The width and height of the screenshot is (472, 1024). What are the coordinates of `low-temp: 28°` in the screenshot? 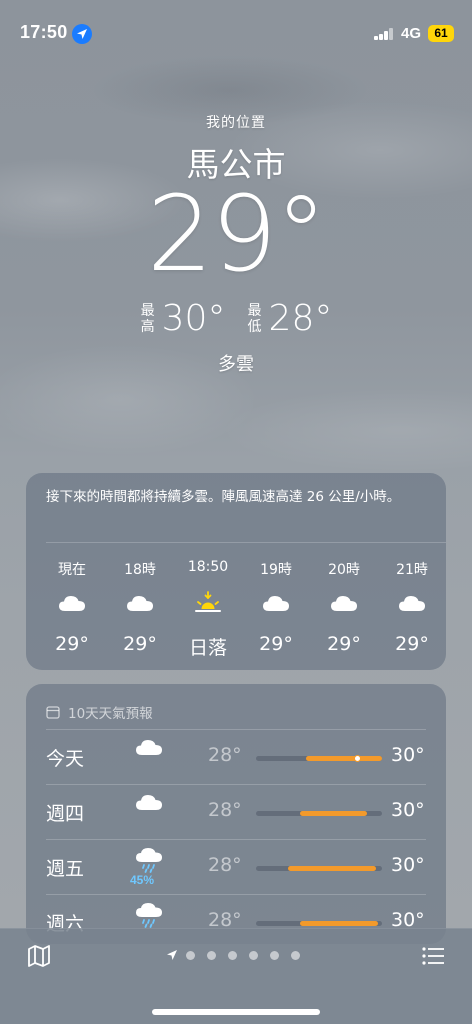 It's located at (300, 318).